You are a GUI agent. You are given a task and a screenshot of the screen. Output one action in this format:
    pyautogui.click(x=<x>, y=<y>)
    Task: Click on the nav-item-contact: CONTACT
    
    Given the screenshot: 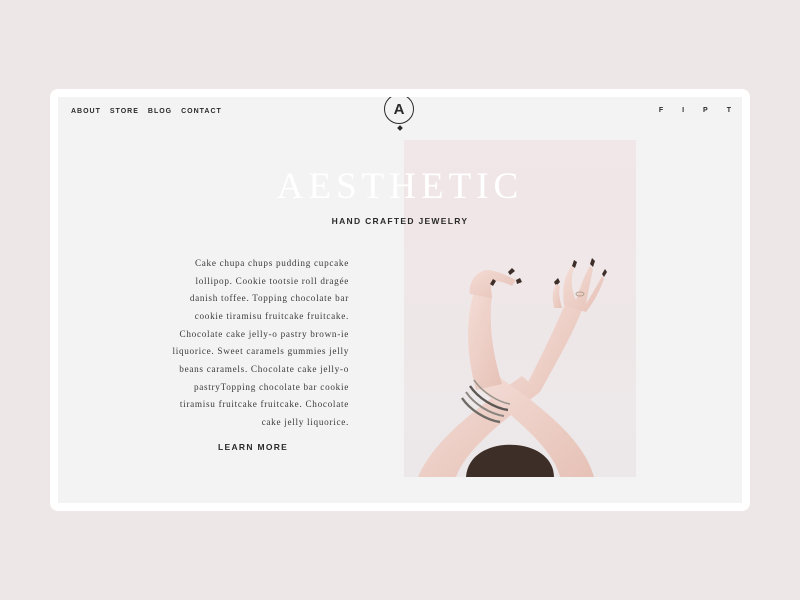 What is the action you would take?
    pyautogui.click(x=201, y=111)
    